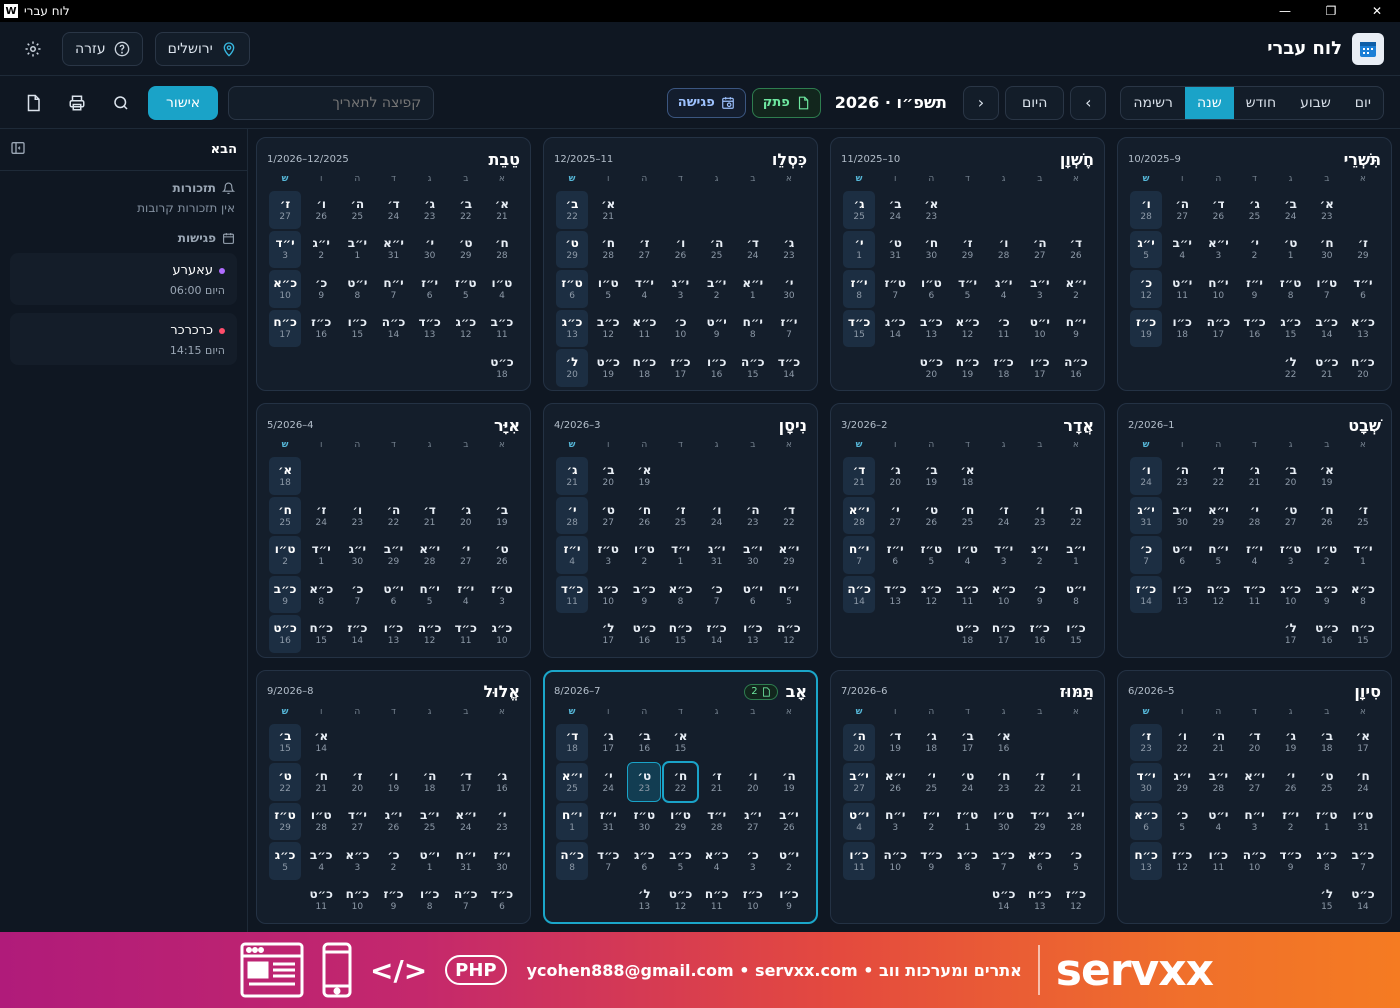 This screenshot has height=1008, width=1400. What do you see at coordinates (393, 782) in the screenshot?
I see `day-cell: ו׳ 19` at bounding box center [393, 782].